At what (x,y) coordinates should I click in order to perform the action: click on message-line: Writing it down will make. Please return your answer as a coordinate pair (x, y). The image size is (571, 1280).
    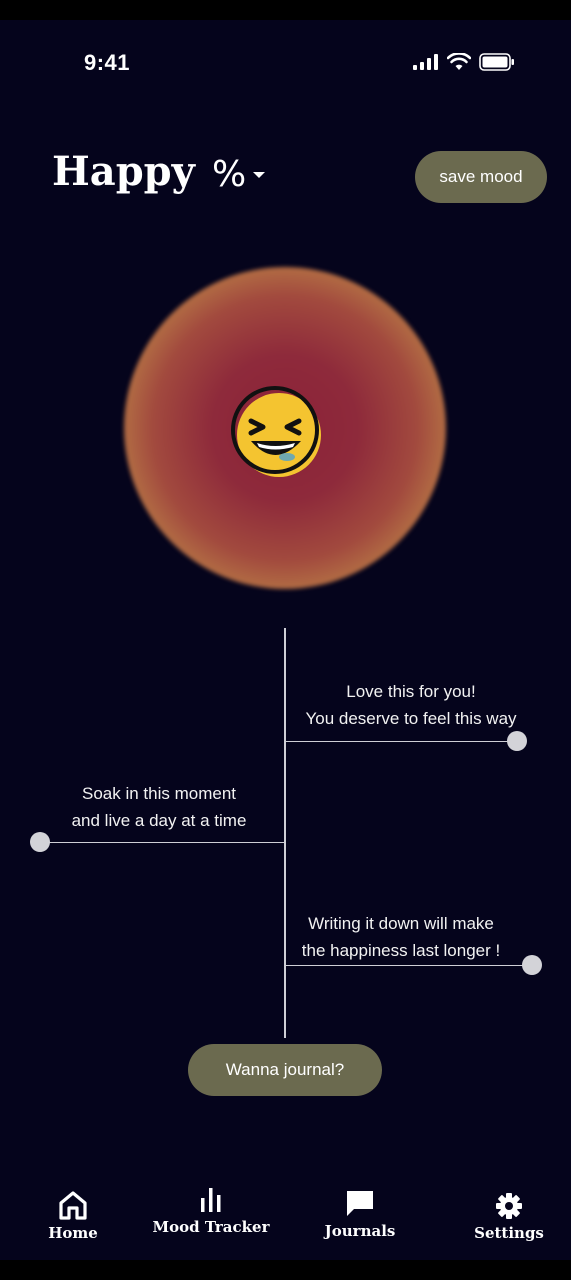
    Looking at the image, I should click on (401, 923).